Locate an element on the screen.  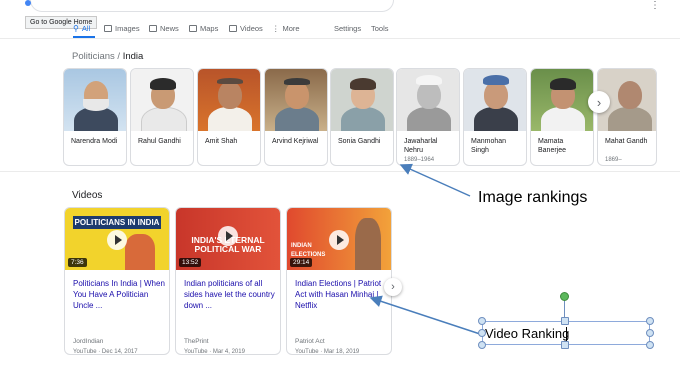
image-ranking-arrow is located at coordinates (435, 180).